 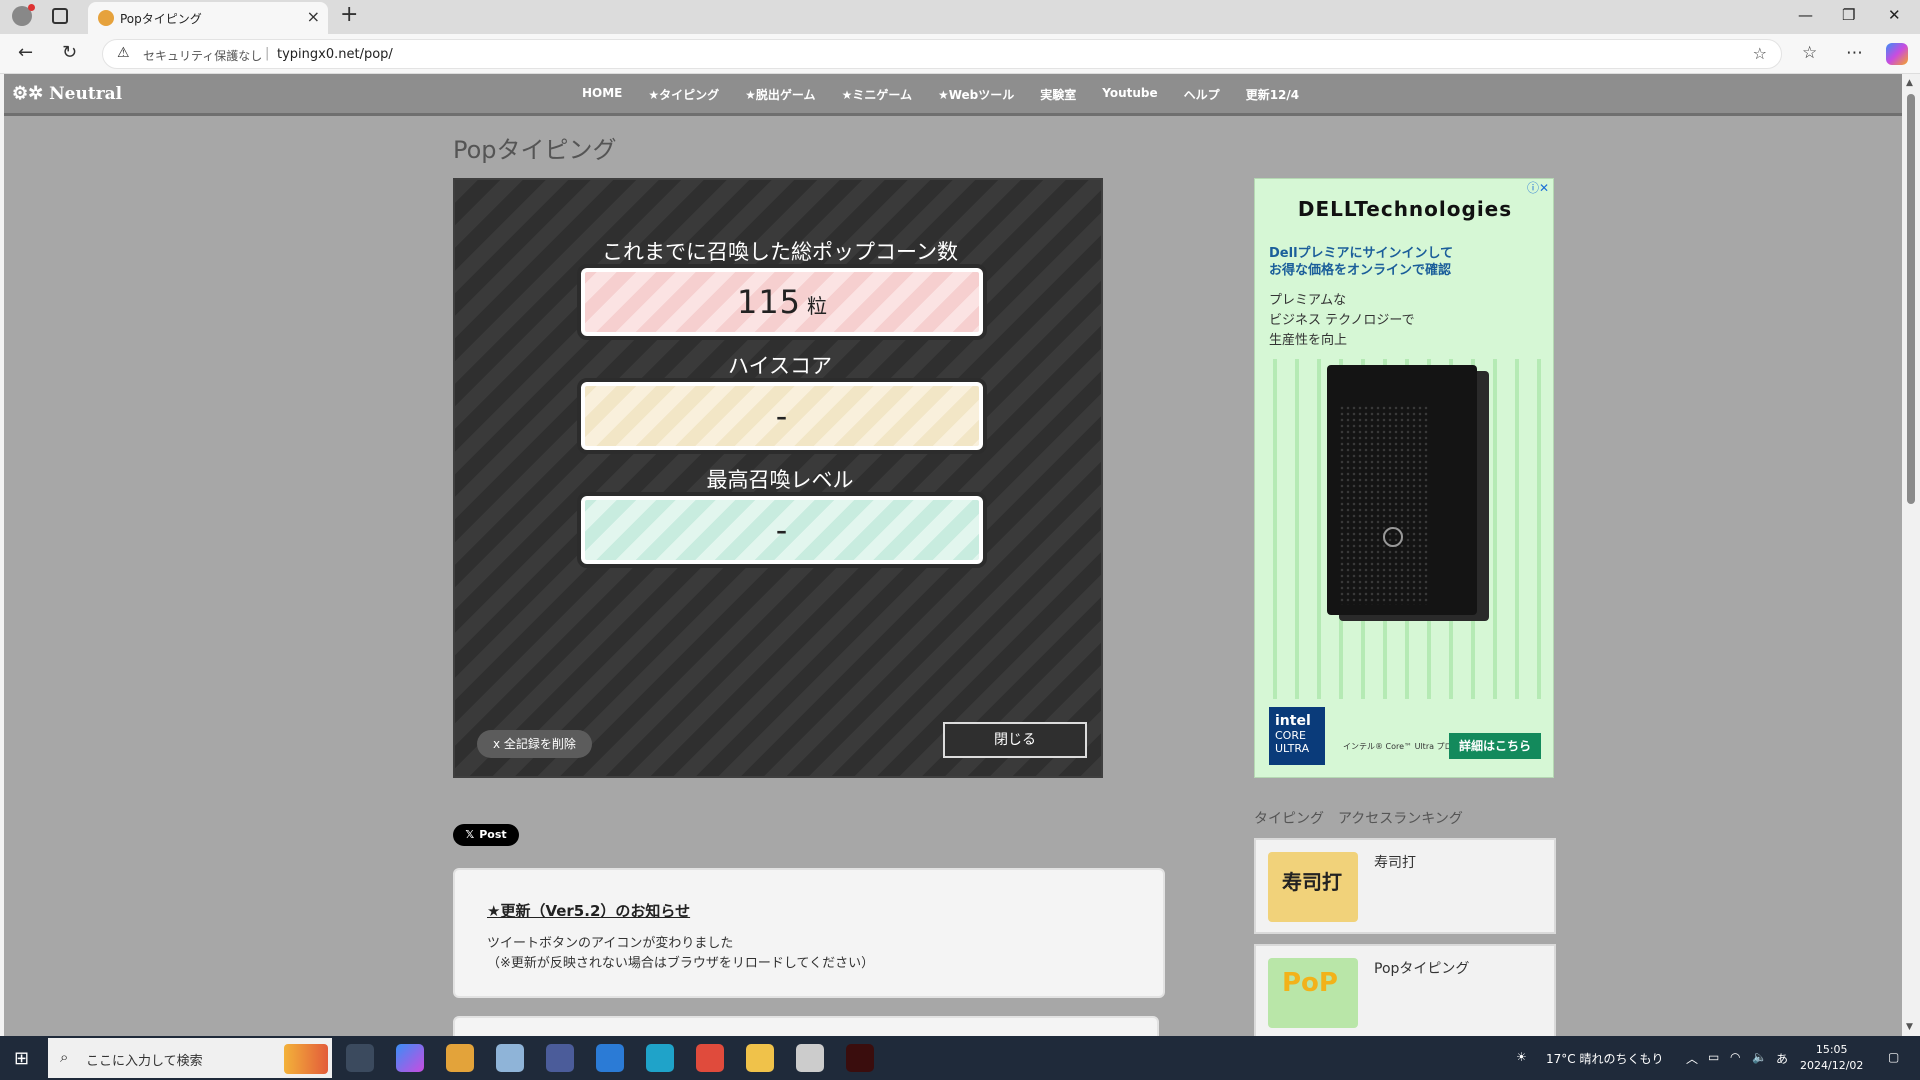 What do you see at coordinates (1405, 990) in the screenshot?
I see `ranking-item: Popタイピング` at bounding box center [1405, 990].